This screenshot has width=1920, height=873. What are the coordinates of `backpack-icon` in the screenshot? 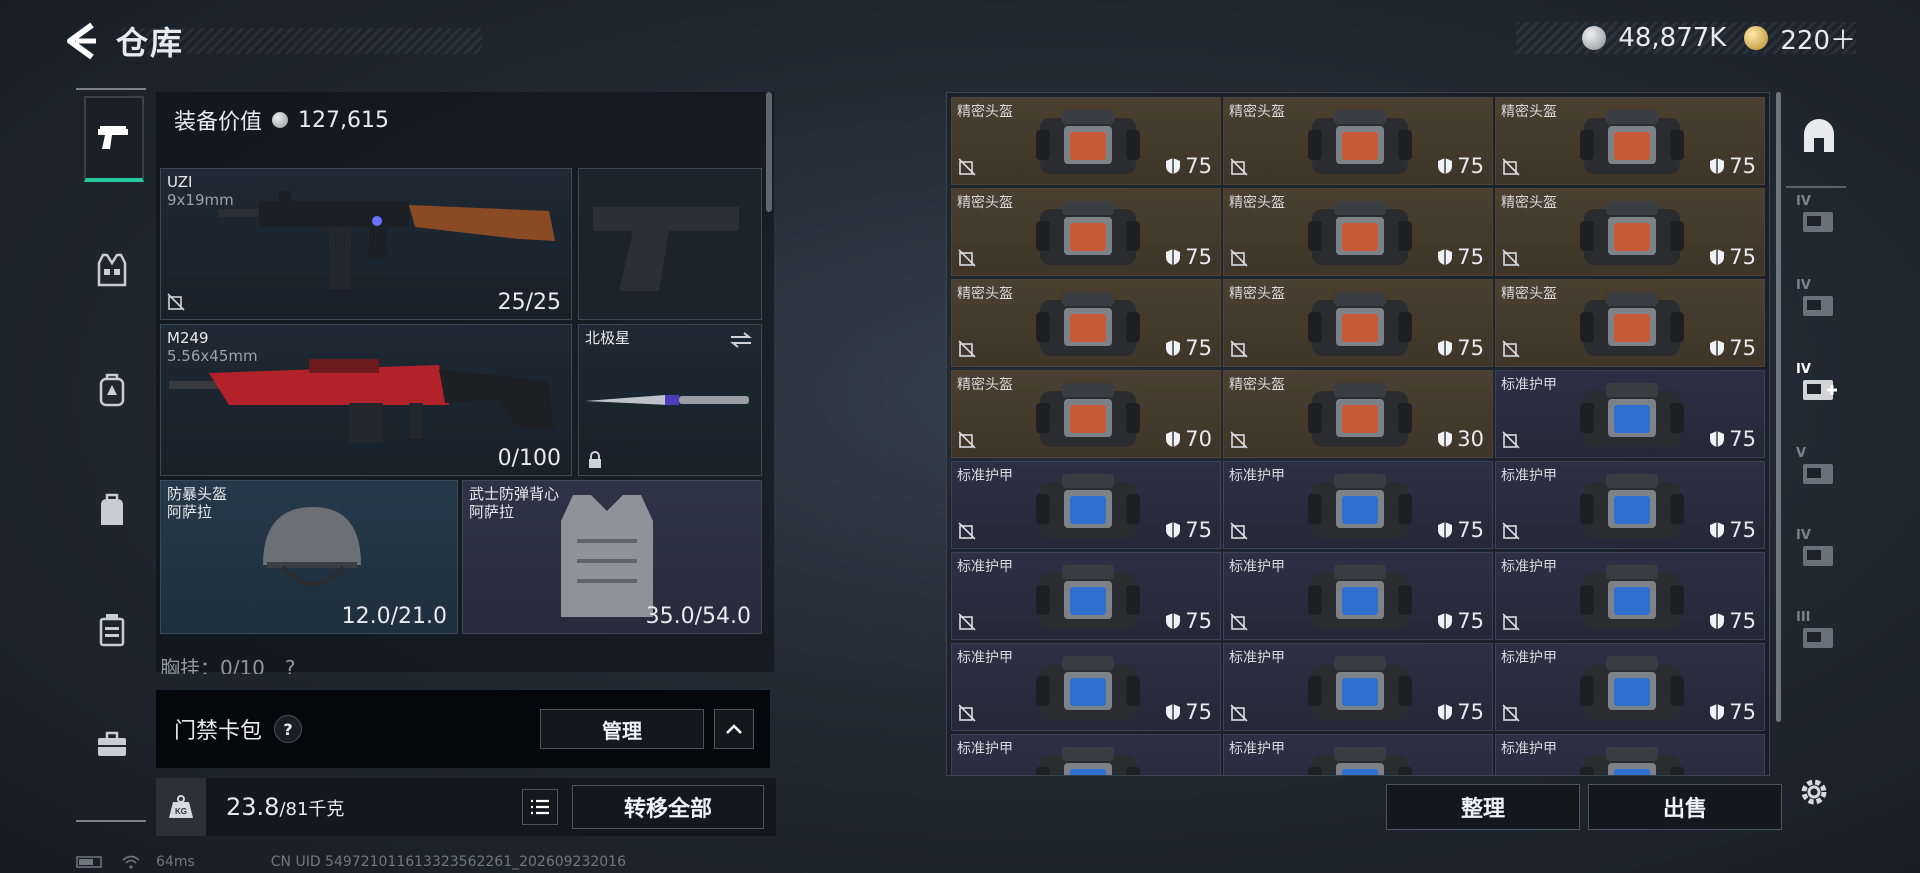 It's located at (112, 390).